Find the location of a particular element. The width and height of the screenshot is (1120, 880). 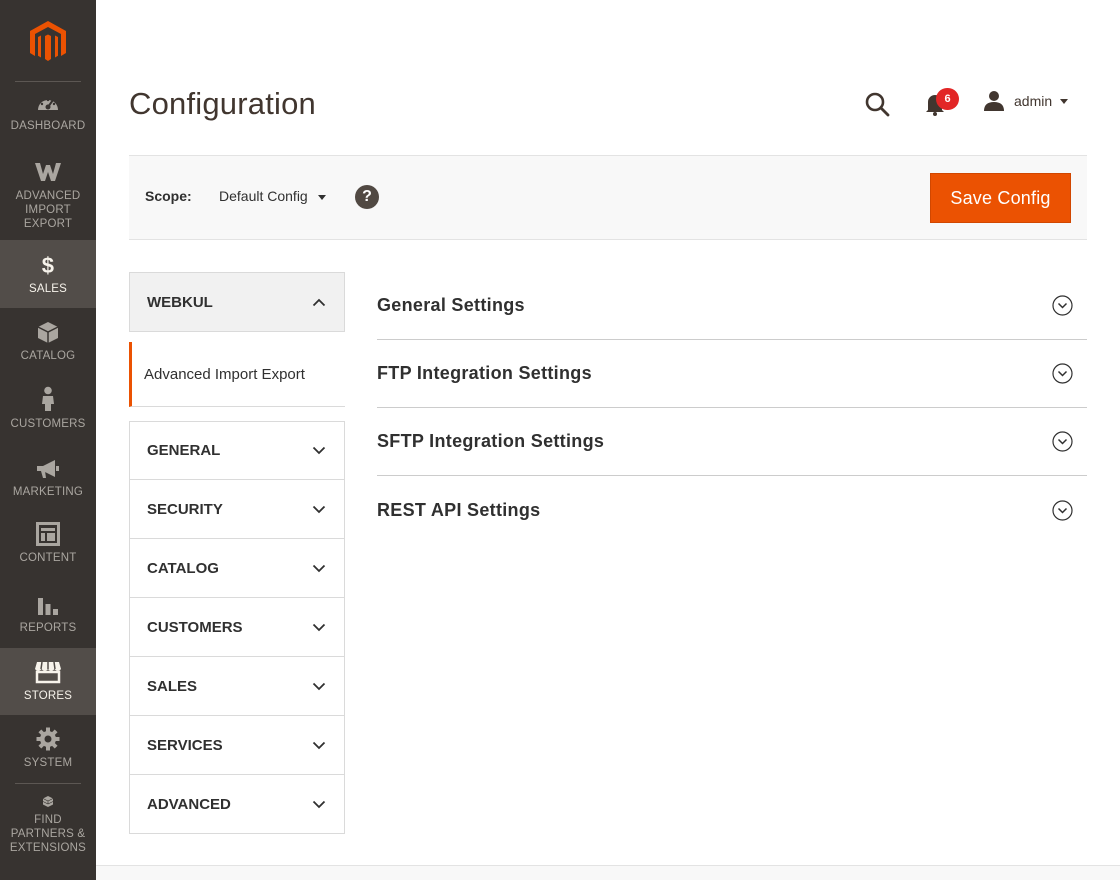

tab-advanced-import-export: Advanced Import Export is located at coordinates (237, 374).